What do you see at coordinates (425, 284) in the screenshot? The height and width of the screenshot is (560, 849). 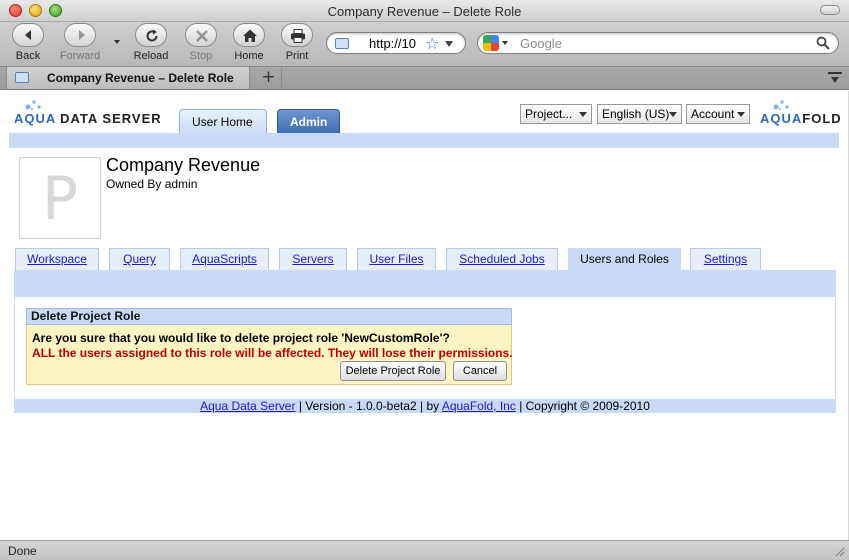 I see `content-band` at bounding box center [425, 284].